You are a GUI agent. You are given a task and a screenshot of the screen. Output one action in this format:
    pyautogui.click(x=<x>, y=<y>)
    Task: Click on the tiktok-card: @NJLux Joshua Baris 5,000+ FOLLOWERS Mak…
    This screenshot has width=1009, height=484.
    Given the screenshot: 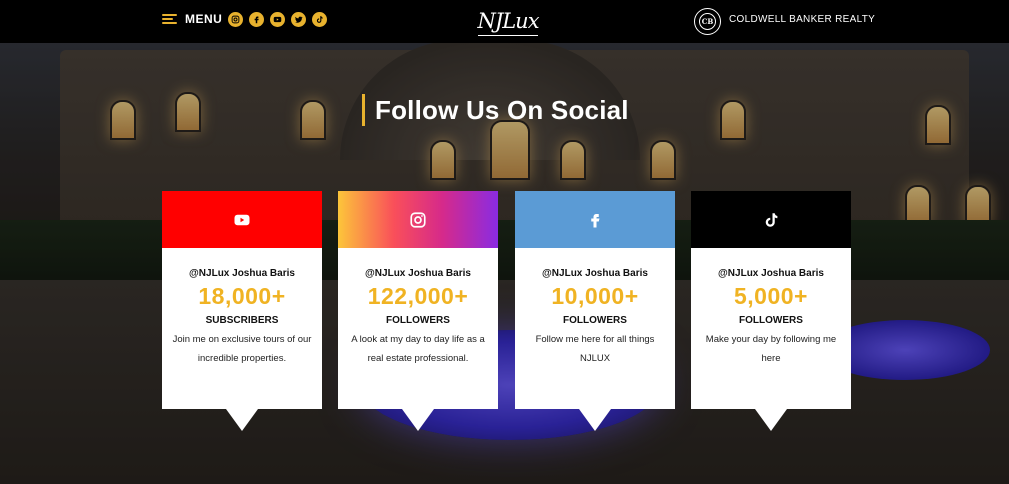 What is the action you would take?
    pyautogui.click(x=771, y=311)
    